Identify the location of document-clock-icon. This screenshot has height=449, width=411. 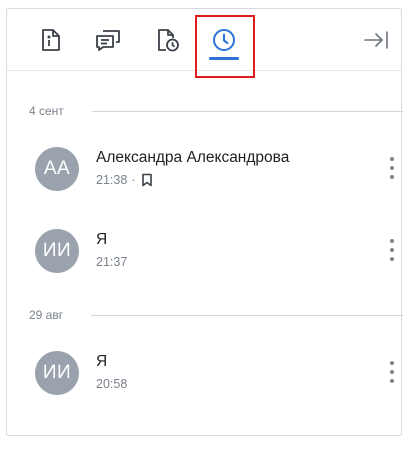
(168, 40).